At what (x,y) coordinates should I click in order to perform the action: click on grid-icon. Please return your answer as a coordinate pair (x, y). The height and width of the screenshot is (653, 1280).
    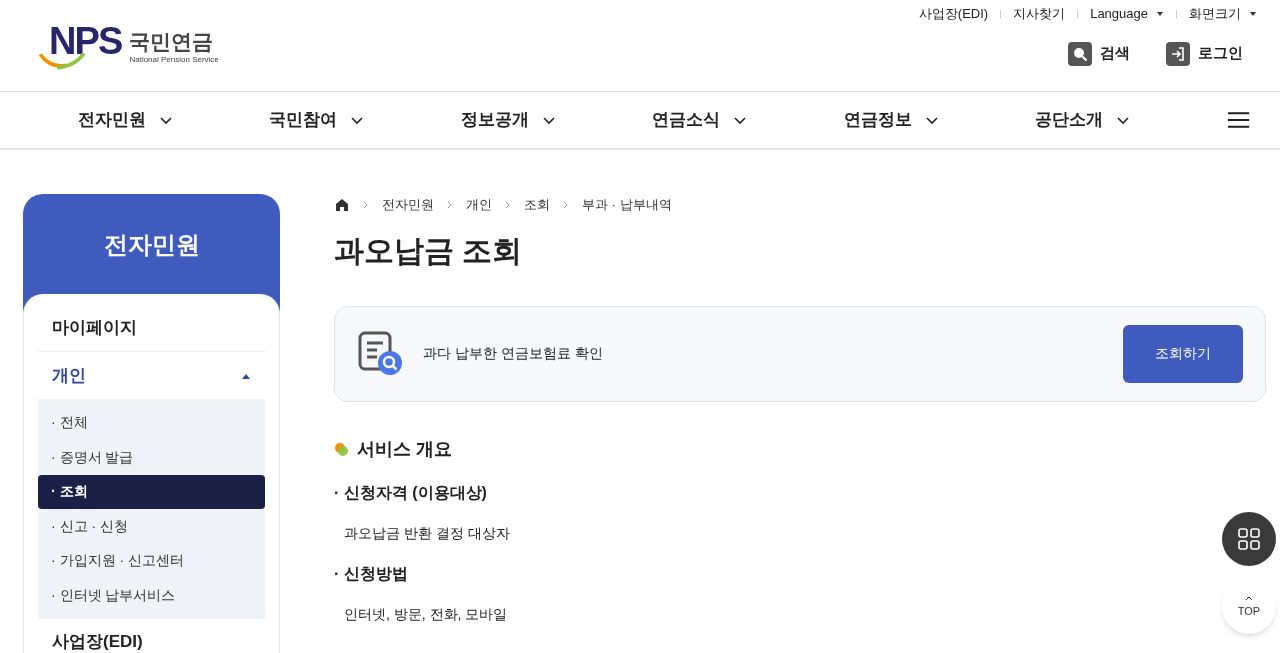
    Looking at the image, I should click on (1249, 539).